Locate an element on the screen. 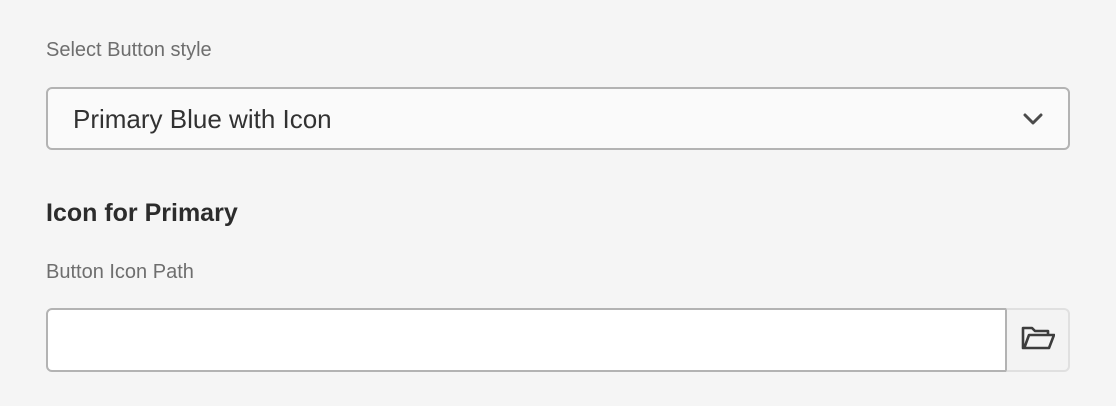 This screenshot has width=1116, height=406. button-icon-path-input is located at coordinates (526, 340).